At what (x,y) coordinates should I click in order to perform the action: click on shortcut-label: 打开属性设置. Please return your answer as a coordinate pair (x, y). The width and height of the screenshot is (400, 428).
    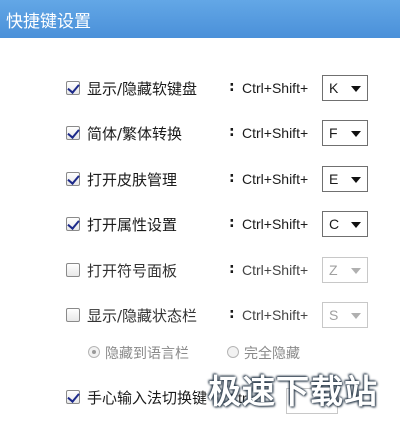
    Looking at the image, I should click on (132, 225).